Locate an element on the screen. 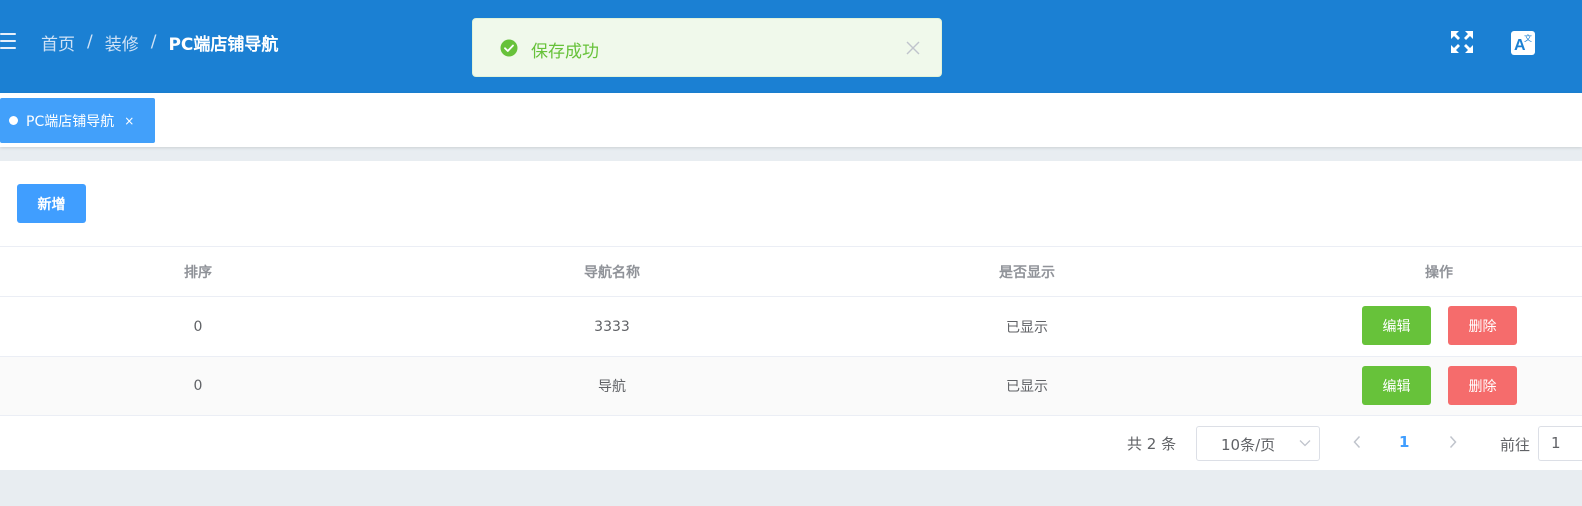 The width and height of the screenshot is (1582, 506). menu-icon is located at coordinates (8, 41).